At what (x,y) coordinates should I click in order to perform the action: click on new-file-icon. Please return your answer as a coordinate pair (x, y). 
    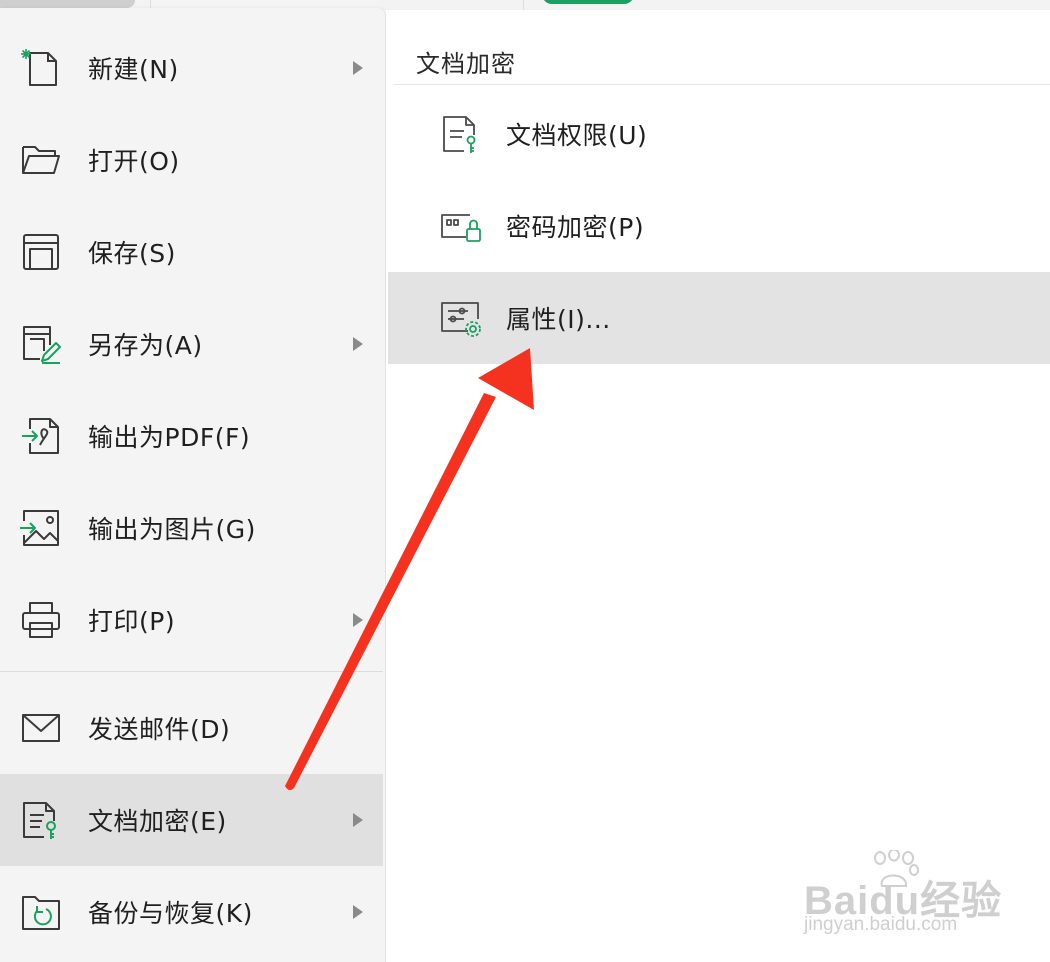
    Looking at the image, I should click on (41, 68).